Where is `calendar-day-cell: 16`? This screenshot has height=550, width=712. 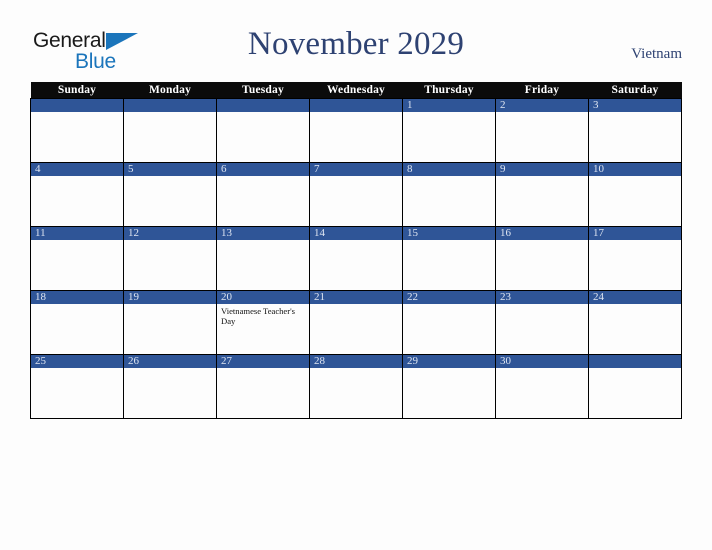 calendar-day-cell: 16 is located at coordinates (542, 258).